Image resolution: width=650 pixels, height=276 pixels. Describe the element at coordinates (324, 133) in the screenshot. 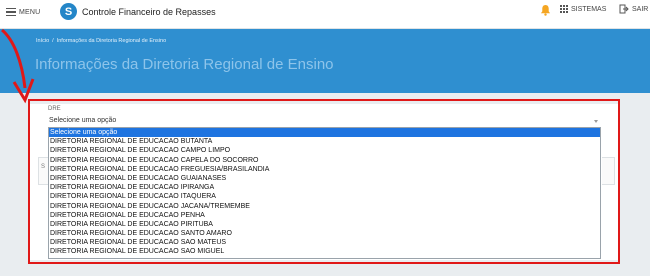

I see `dre-option: Selecione uma opção` at that location.